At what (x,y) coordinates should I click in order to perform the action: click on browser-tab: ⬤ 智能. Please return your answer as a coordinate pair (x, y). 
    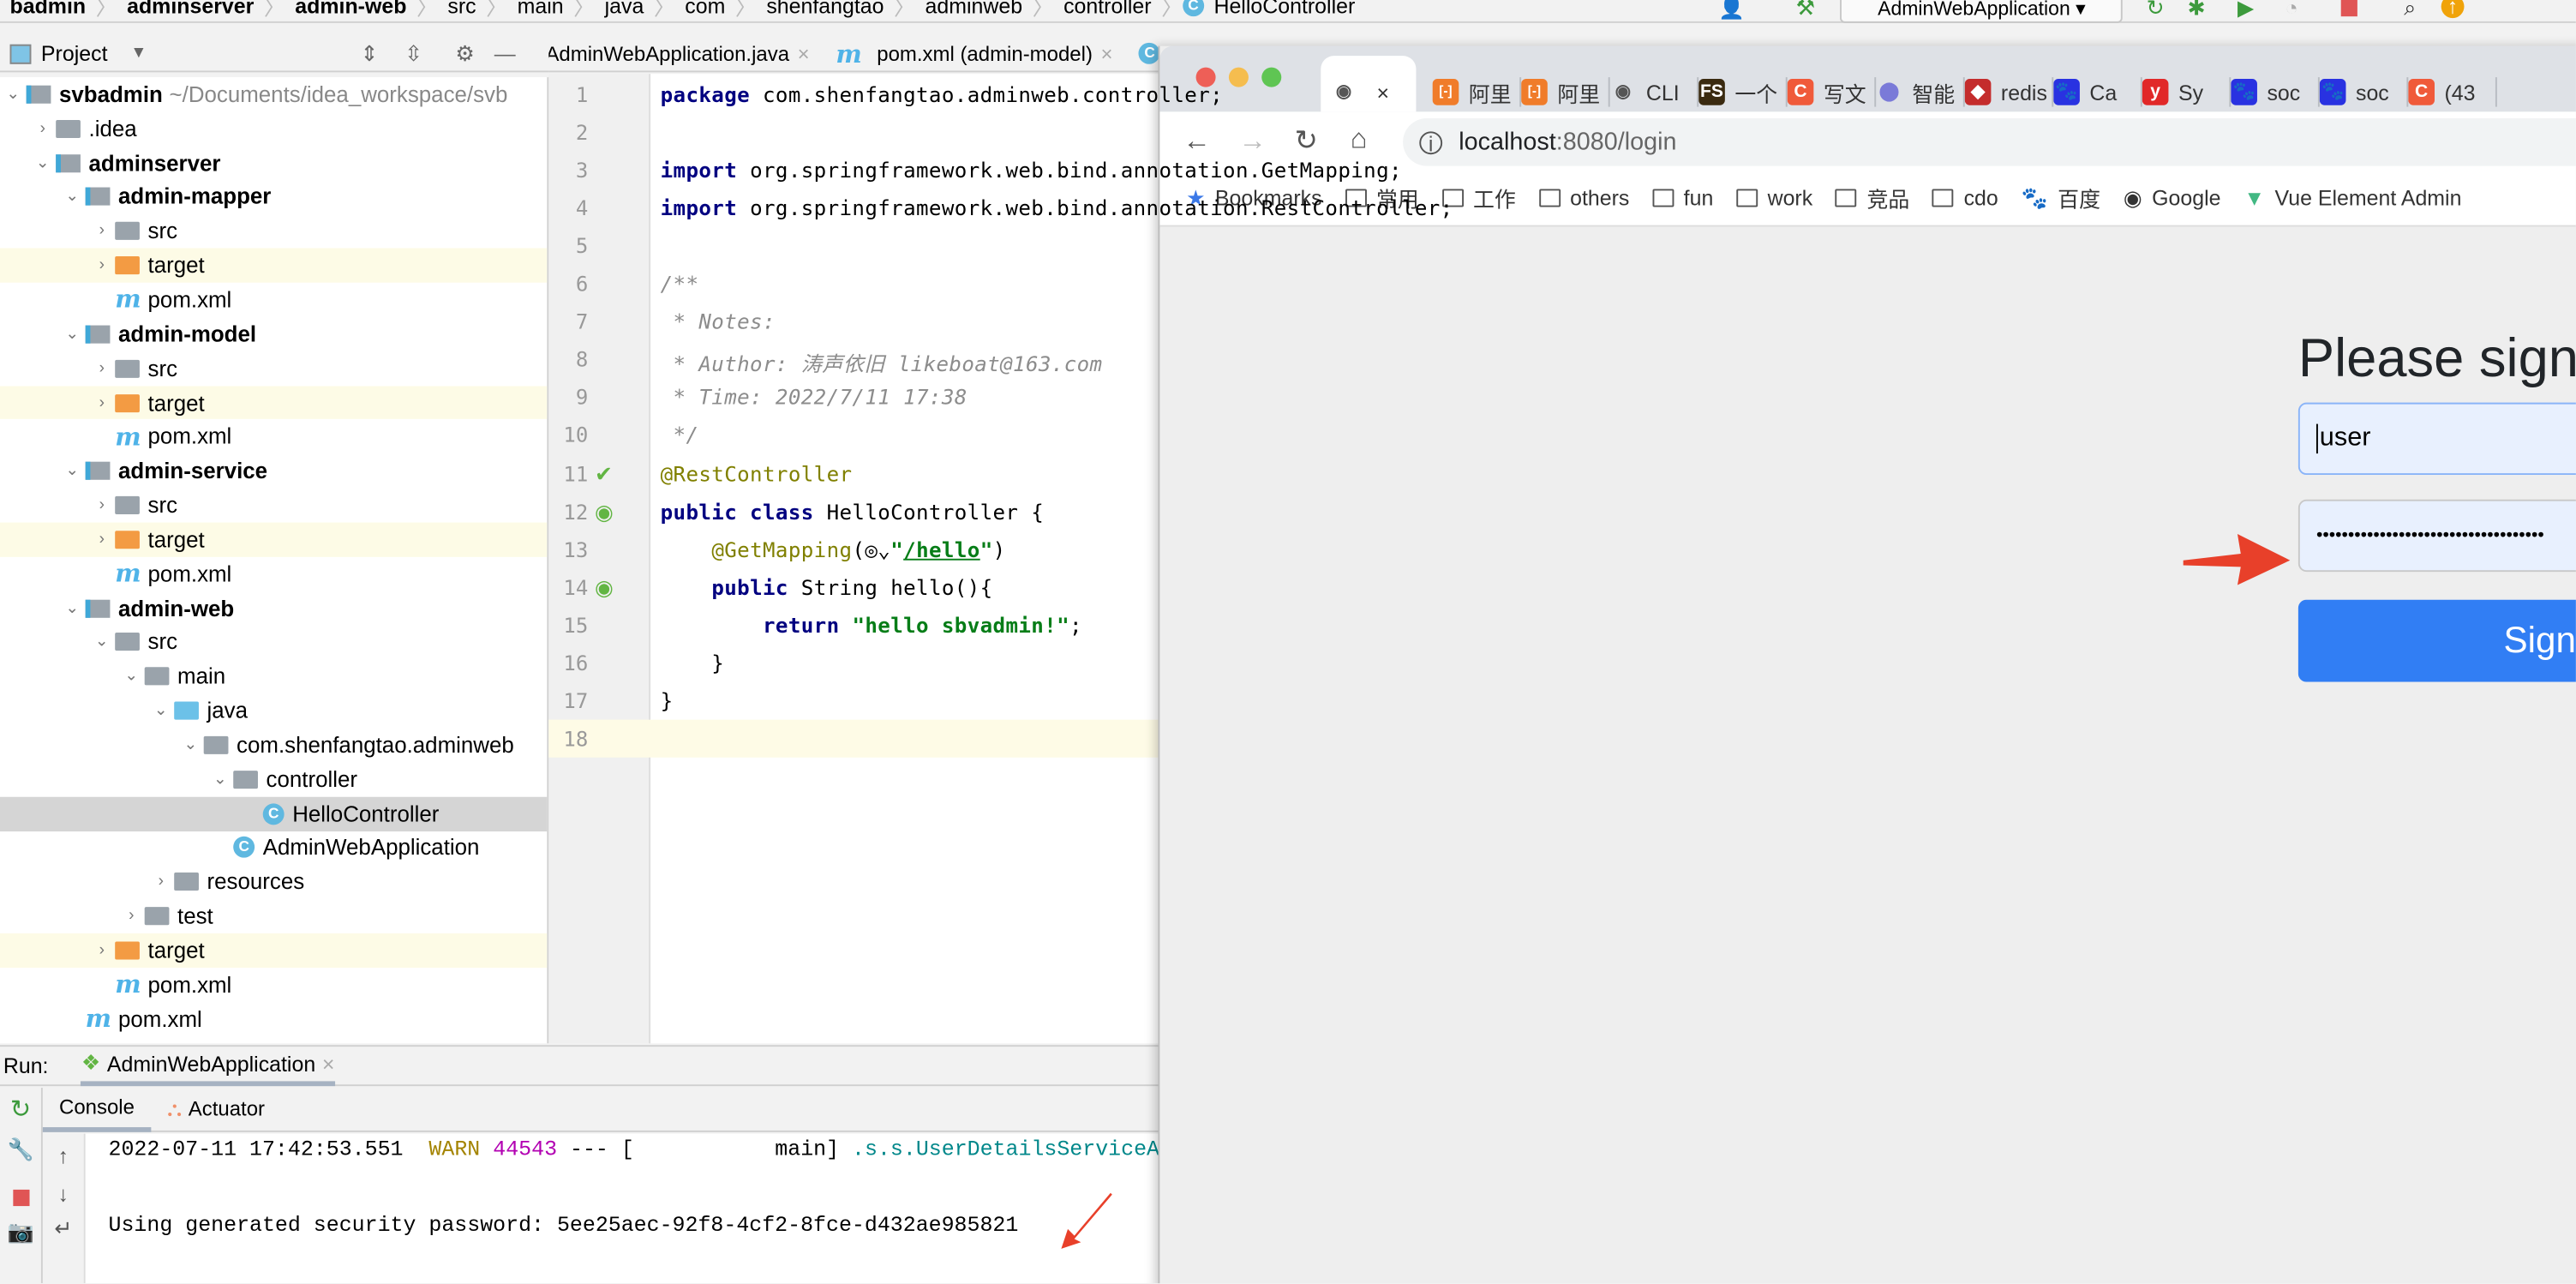
    Looking at the image, I should click on (1921, 92).